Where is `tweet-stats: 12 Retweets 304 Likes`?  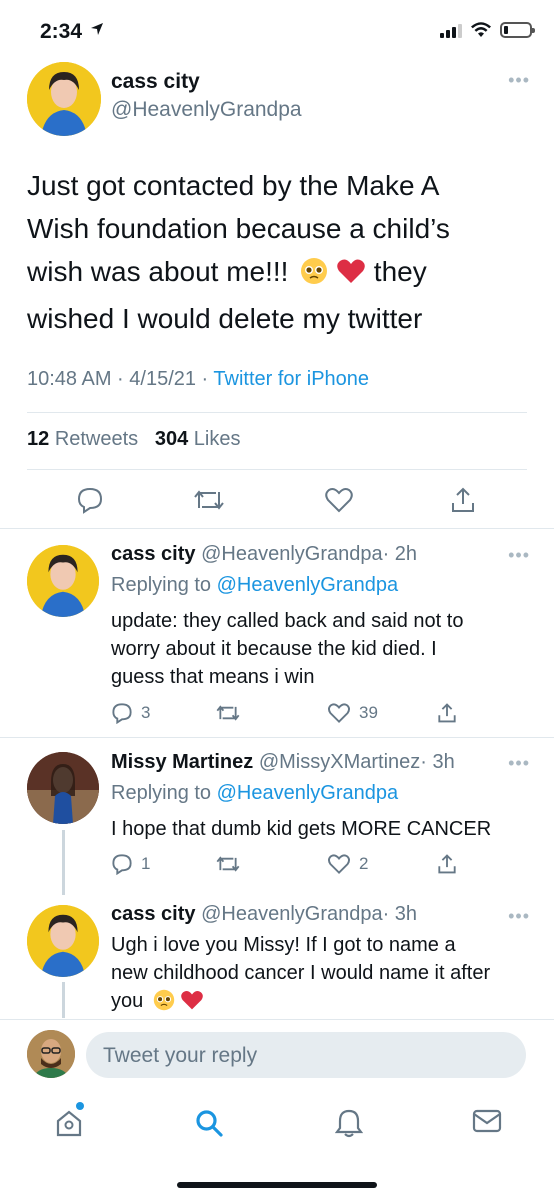
tweet-stats: 12 Retweets 304 Likes is located at coordinates (134, 439).